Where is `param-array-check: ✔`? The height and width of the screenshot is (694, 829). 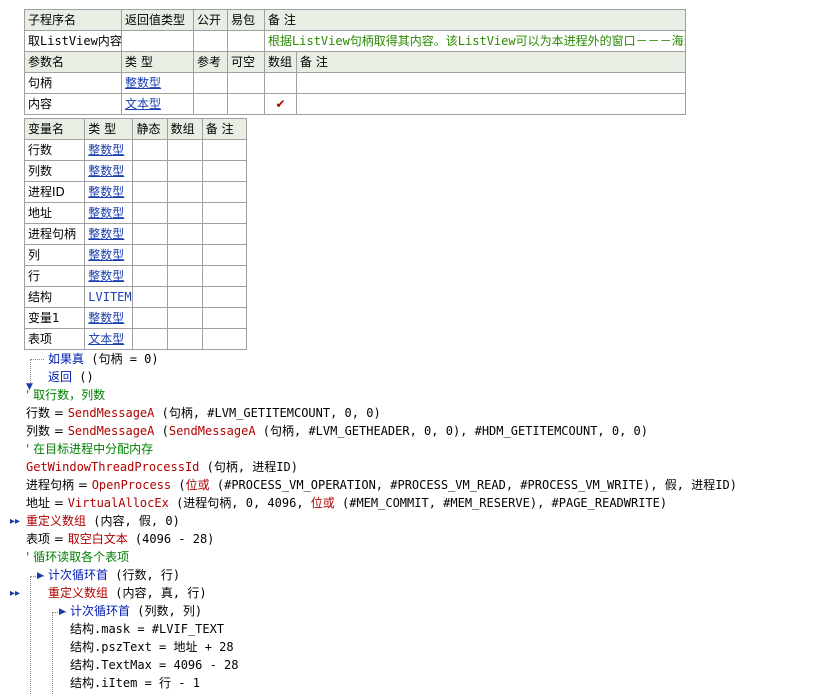
param-array-check: ✔ is located at coordinates (280, 104).